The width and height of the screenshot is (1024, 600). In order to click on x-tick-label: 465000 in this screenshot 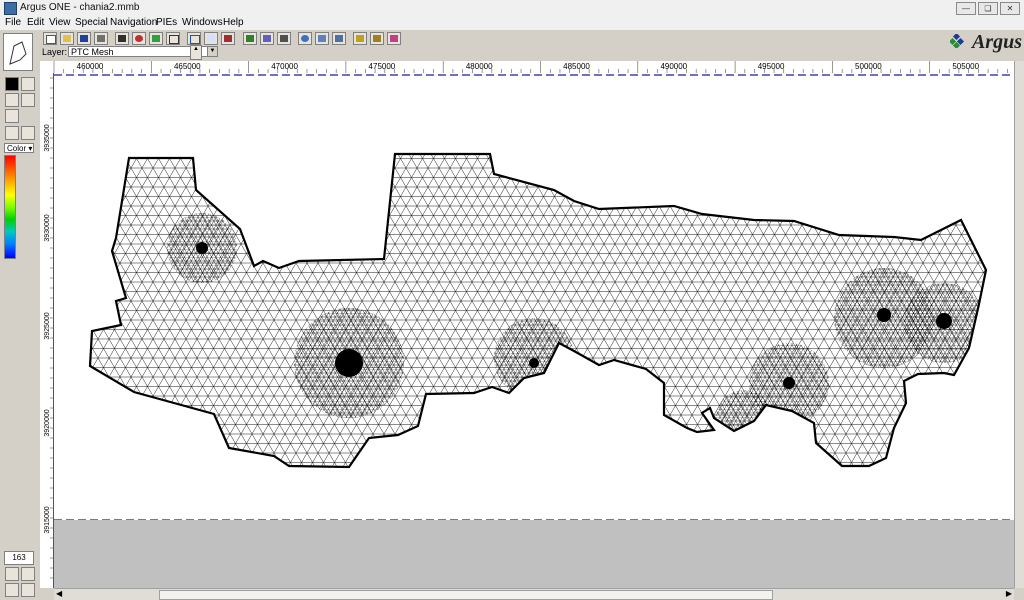, I will do `click(187, 66)`.